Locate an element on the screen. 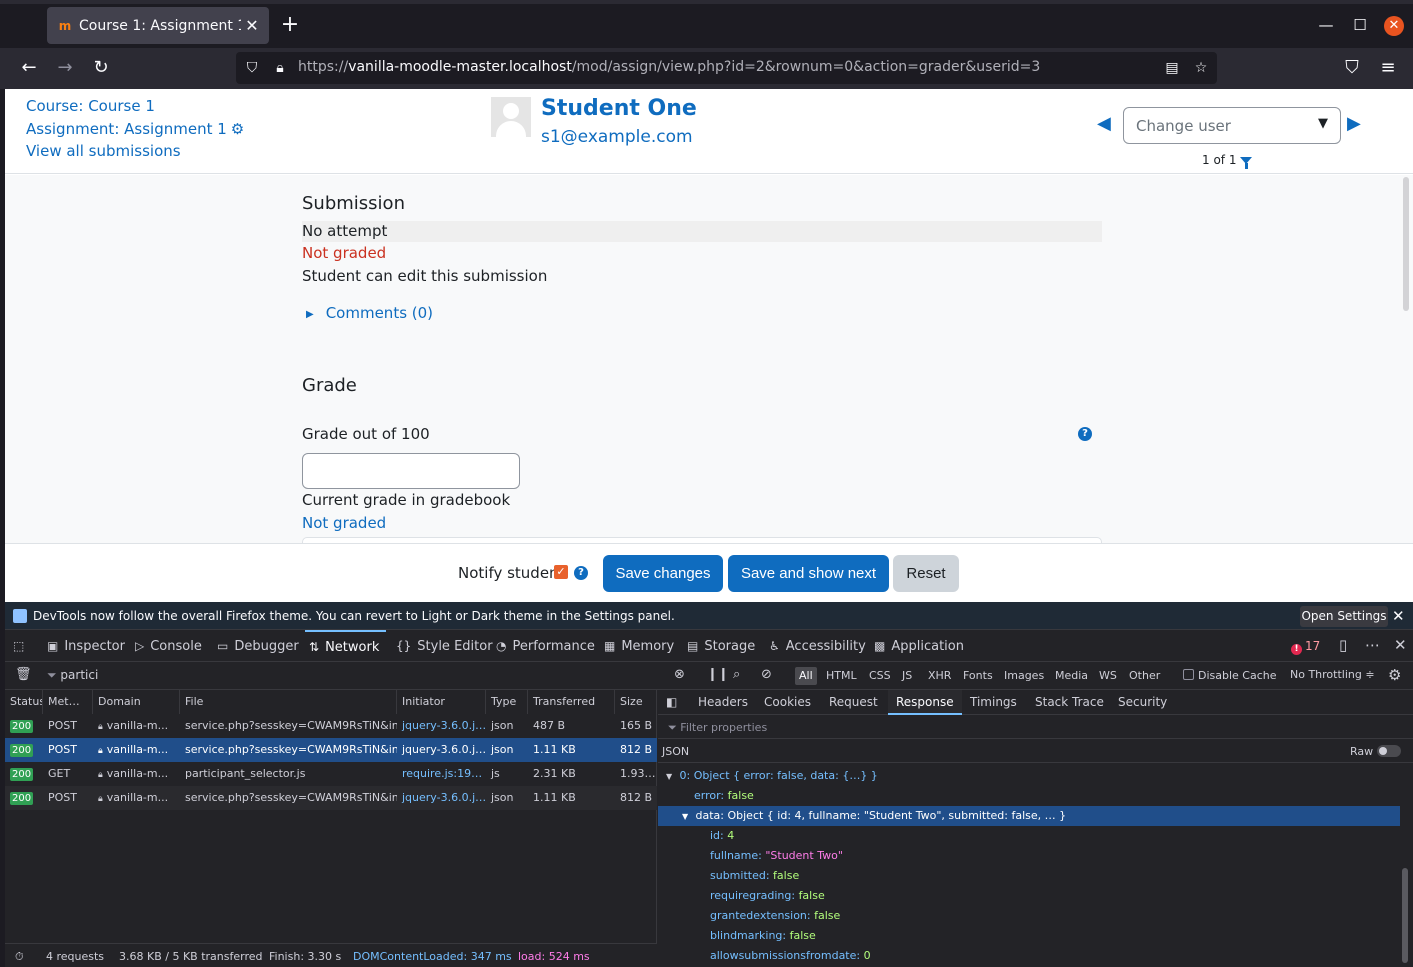 This screenshot has height=967, width=1413. browser-tab: m Course 1: Assignment 1 - ✕ is located at coordinates (158, 25).